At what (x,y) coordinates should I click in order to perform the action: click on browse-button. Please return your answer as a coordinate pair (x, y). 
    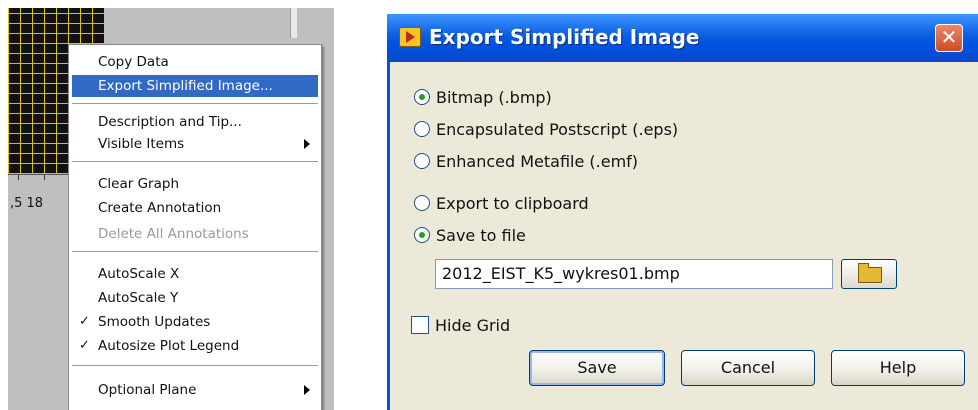
    Looking at the image, I should click on (869, 274).